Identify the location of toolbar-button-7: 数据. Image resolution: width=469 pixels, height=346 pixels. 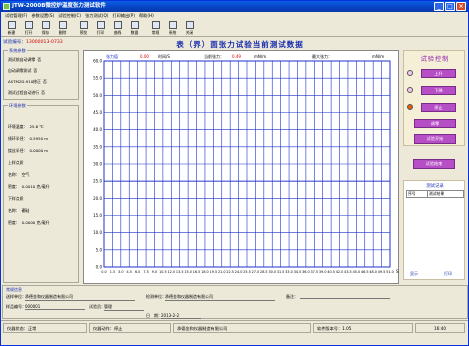
(134, 28).